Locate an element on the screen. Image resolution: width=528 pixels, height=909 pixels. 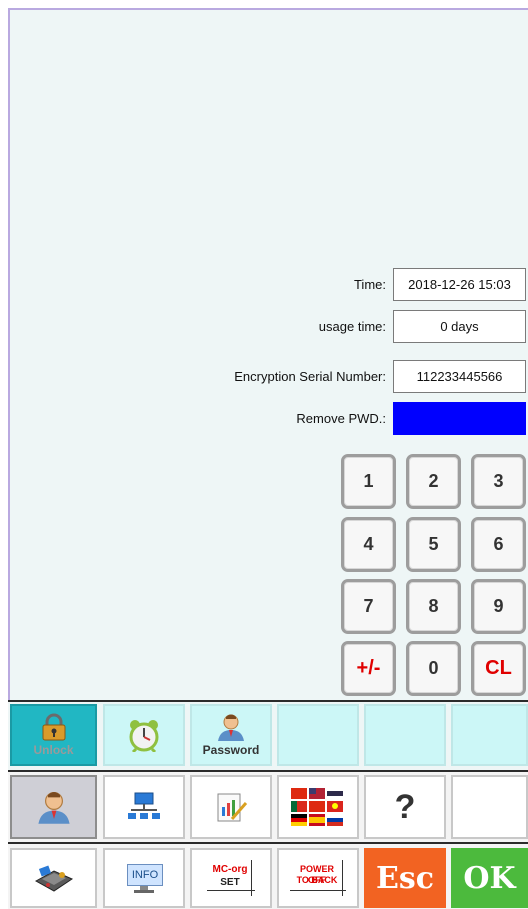
time-field: 2018-12-26 15:03 is located at coordinates (459, 284).